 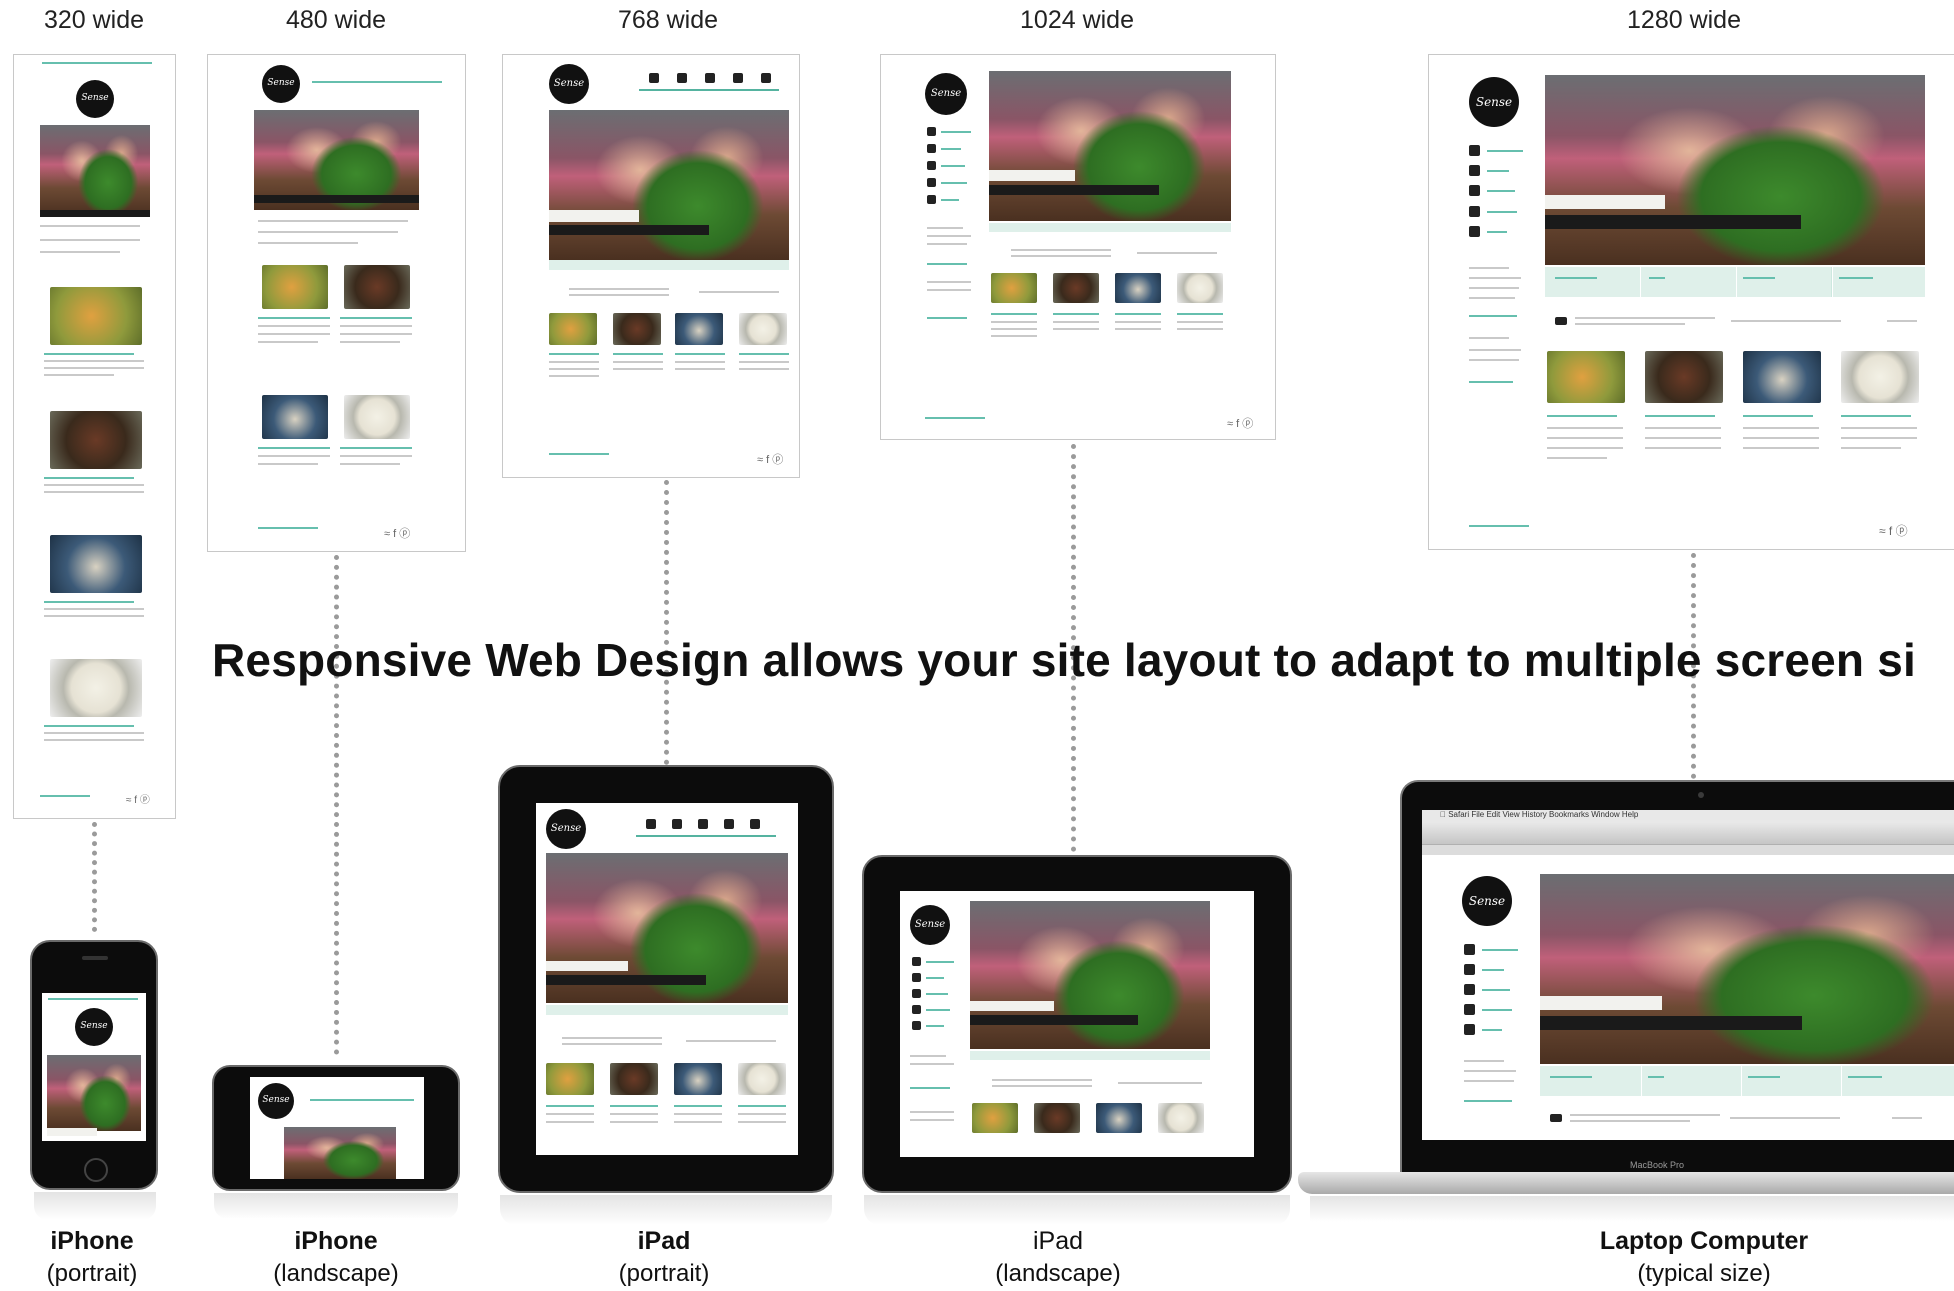 What do you see at coordinates (668, 20) in the screenshot?
I see `width-label-768: 768 wide` at bounding box center [668, 20].